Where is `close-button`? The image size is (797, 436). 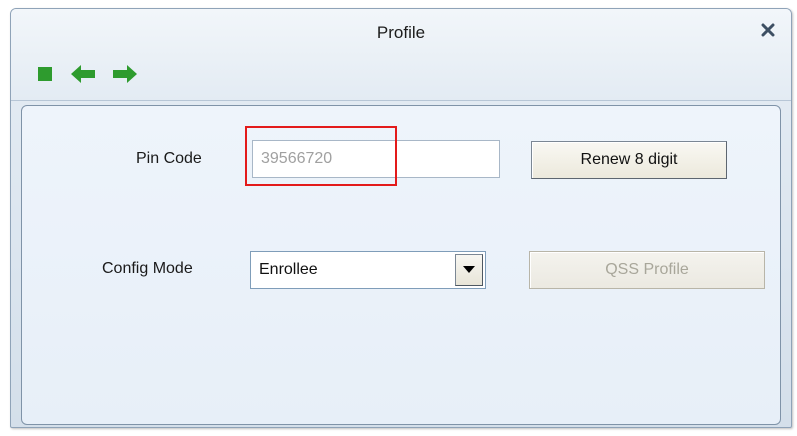
close-button is located at coordinates (768, 30).